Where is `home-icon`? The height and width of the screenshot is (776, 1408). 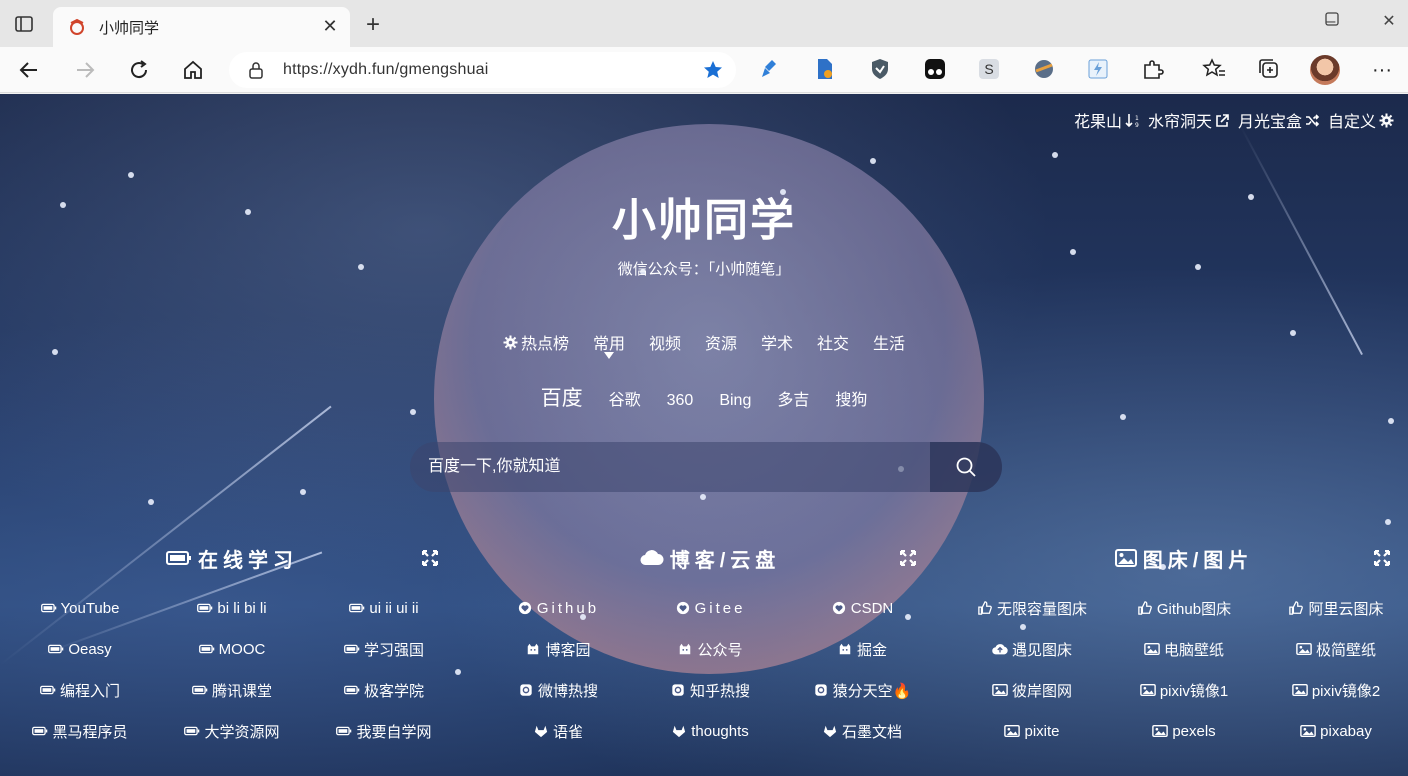 home-icon is located at coordinates (193, 70).